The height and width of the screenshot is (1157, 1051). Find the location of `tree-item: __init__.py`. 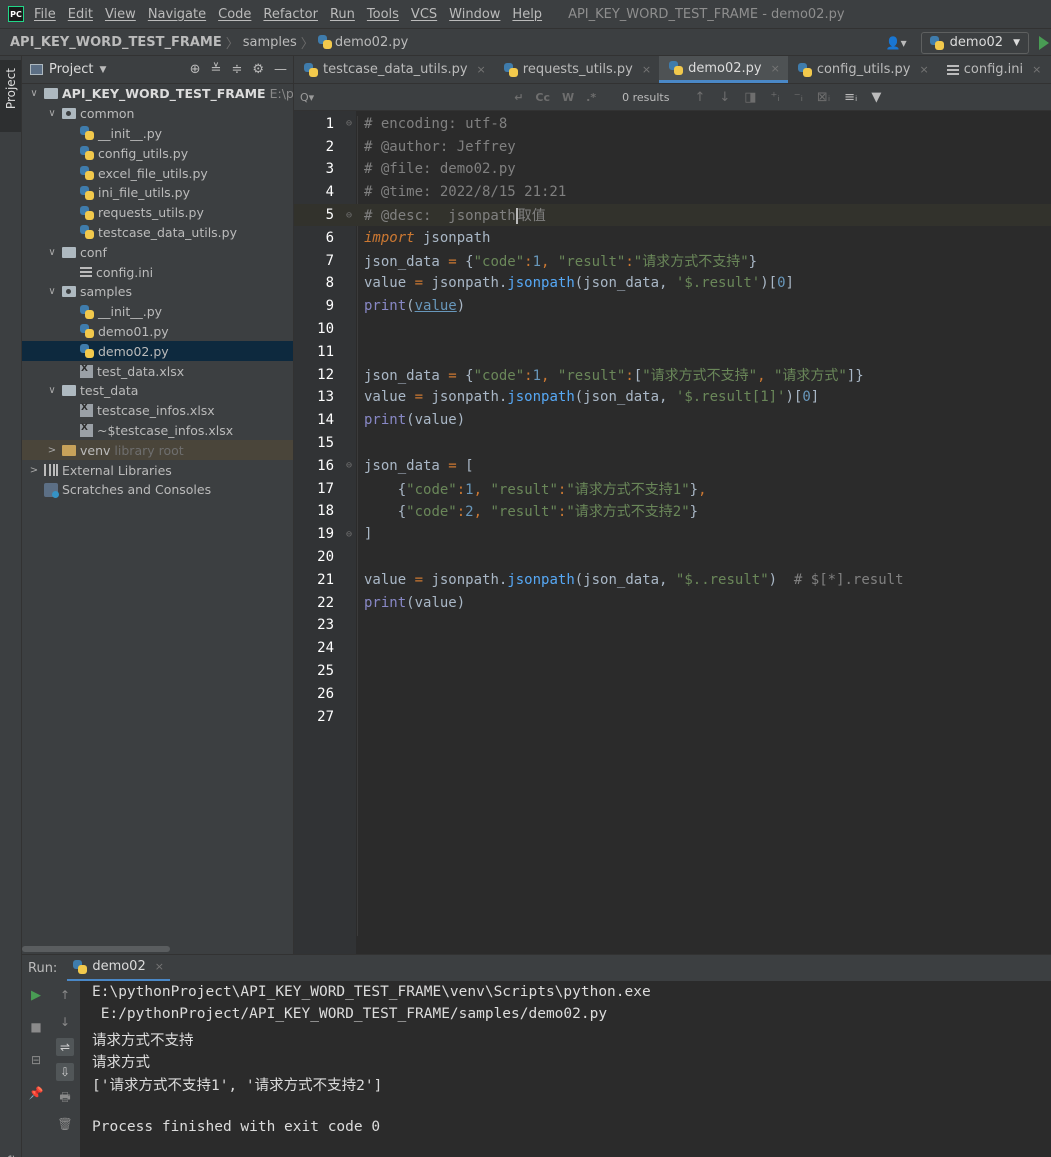

tree-item: __init__.py is located at coordinates (157, 312).